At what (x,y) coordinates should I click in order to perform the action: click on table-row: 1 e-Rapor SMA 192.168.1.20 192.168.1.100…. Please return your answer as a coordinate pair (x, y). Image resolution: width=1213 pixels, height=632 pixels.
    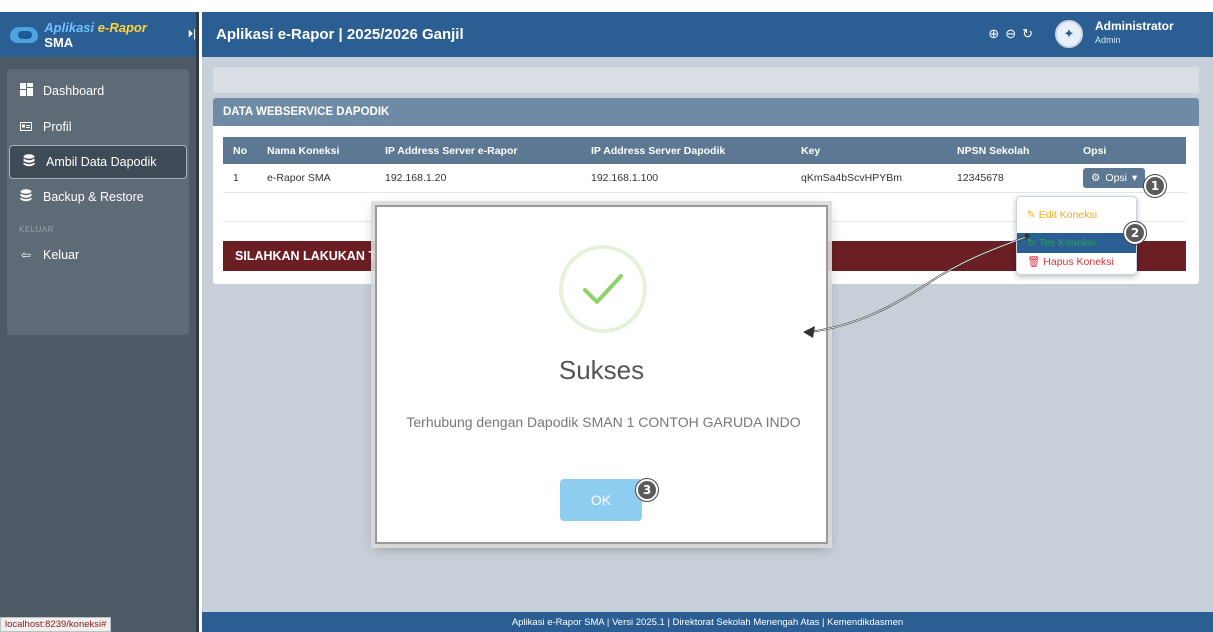
    Looking at the image, I should click on (704, 178).